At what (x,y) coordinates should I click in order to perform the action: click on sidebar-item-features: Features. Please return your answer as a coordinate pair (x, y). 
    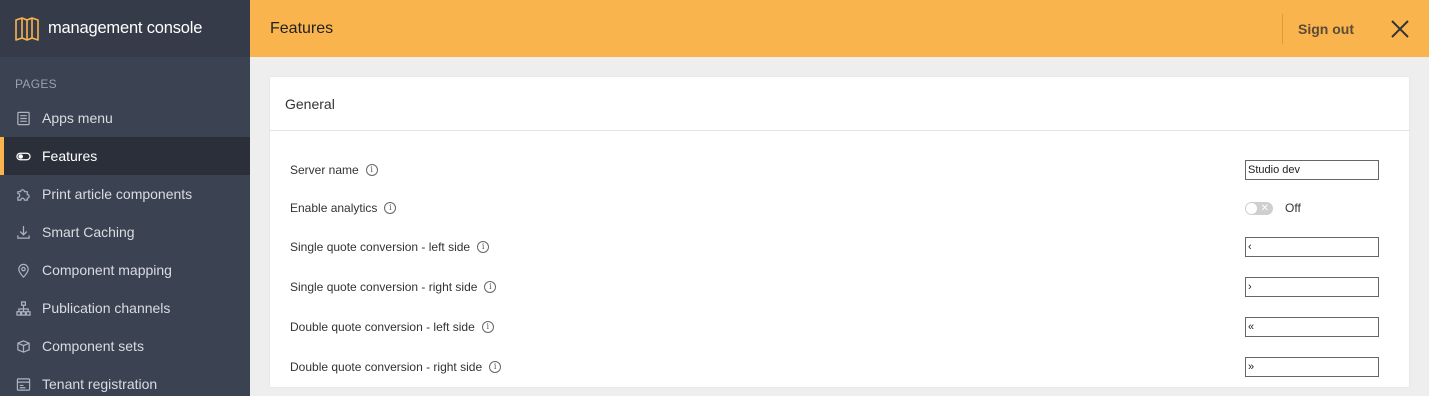
    Looking at the image, I should click on (125, 156).